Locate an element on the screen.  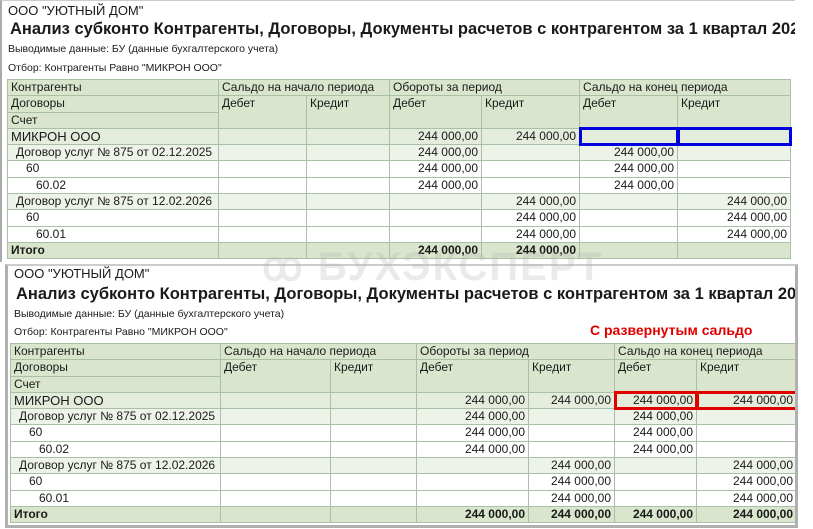
table-row: 60.01 244 000,00 244 000,00 is located at coordinates (399, 234).